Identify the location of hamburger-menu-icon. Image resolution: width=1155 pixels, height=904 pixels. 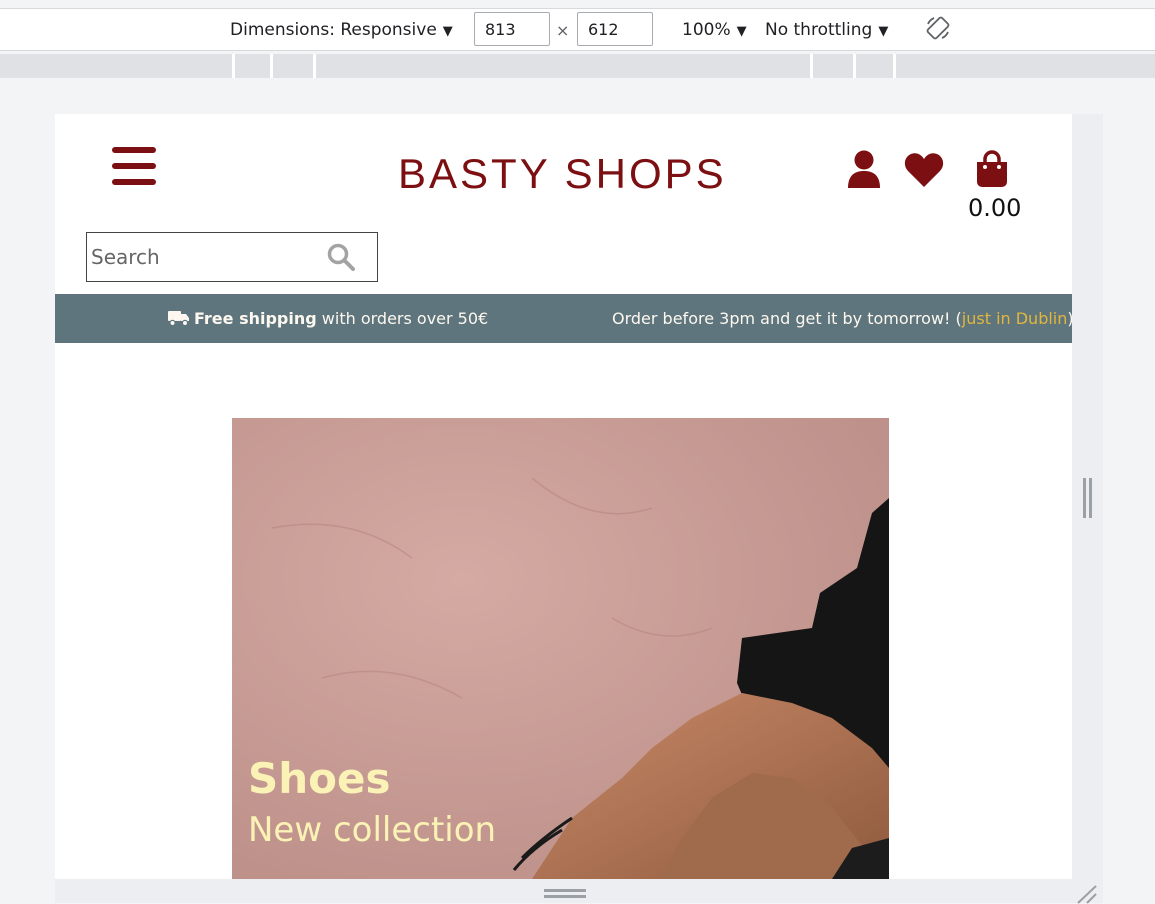
(134, 166).